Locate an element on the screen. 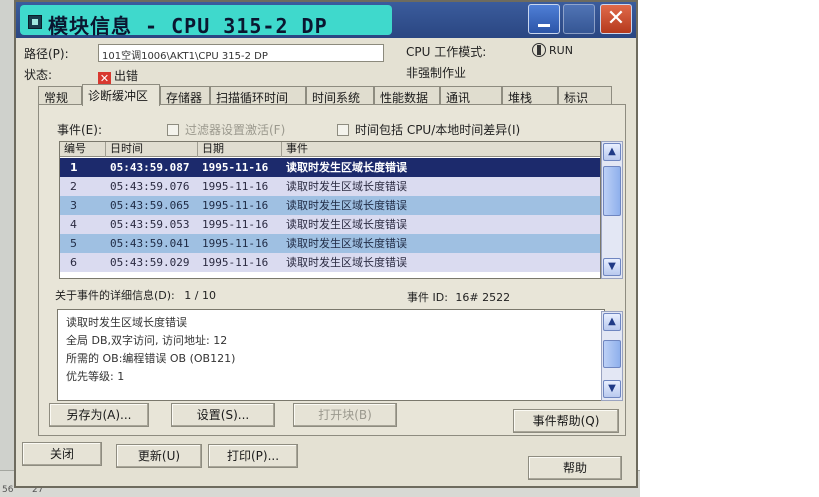 Image resolution: width=819 pixels, height=497 pixels. row-time: 05:43:59.053 is located at coordinates (150, 224).